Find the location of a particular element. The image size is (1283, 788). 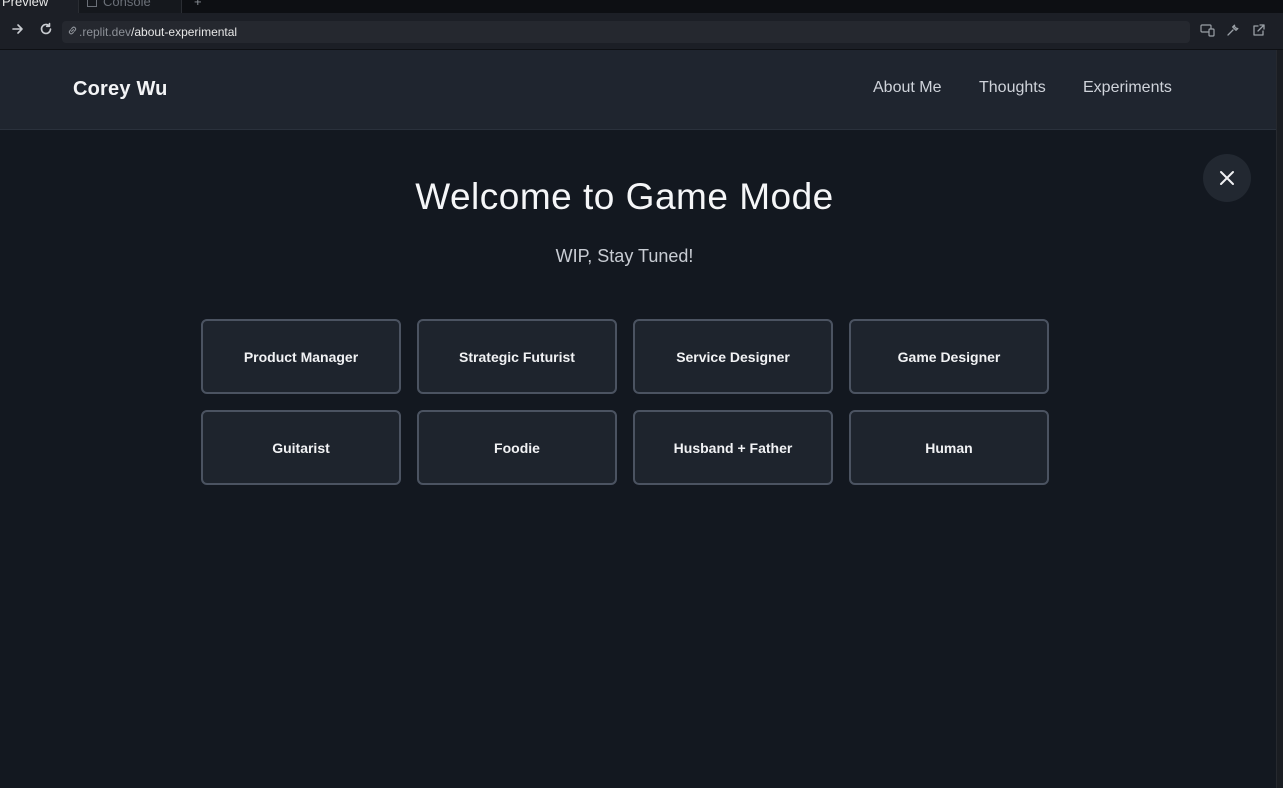

page-title: Welcome to Game Mode is located at coordinates (624, 196).